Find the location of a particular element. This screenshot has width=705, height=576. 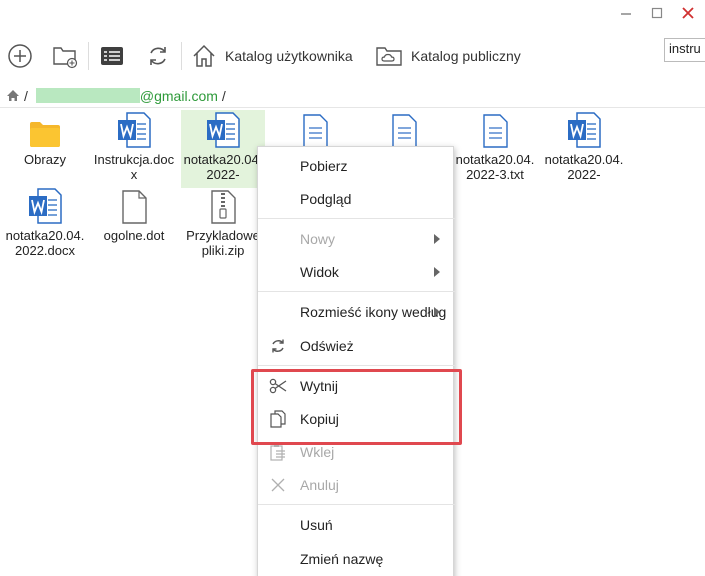

menu-item-label: Rozmieść ikony według is located at coordinates (373, 312).